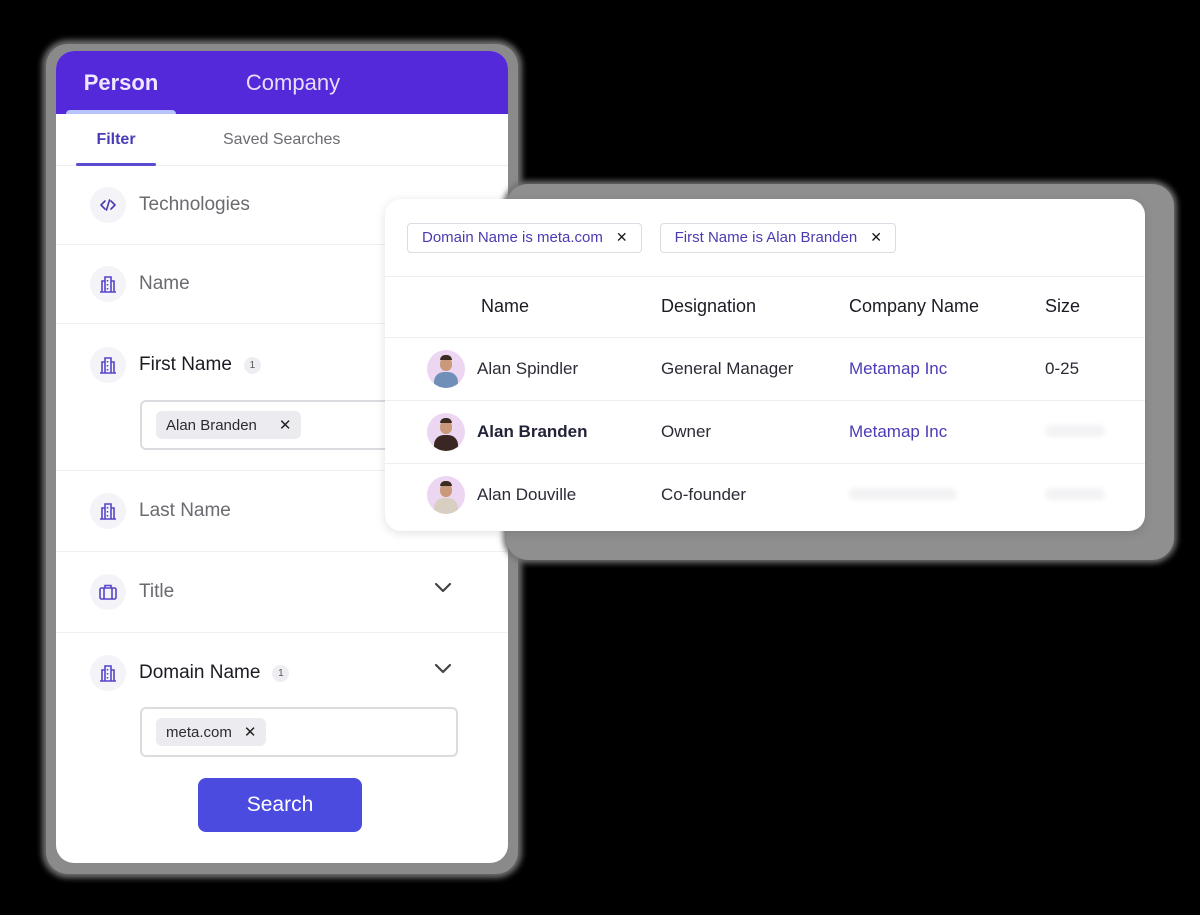  I want to click on person-name: Alan Douville, so click(526, 495).